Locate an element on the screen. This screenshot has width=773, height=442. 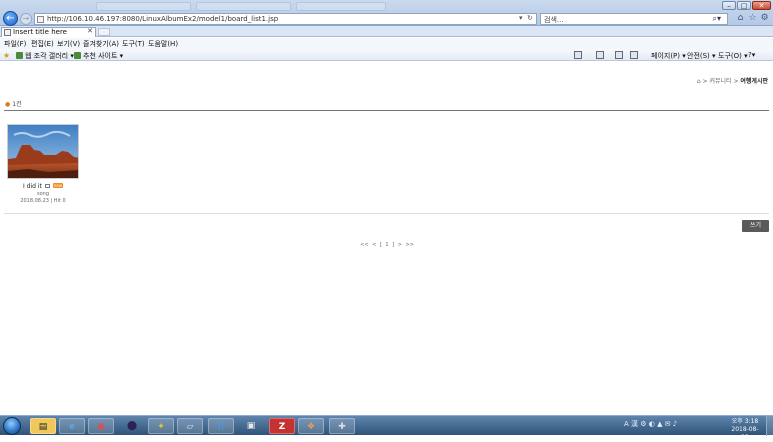
search-icon: ⌕▾ is located at coordinates (717, 19).